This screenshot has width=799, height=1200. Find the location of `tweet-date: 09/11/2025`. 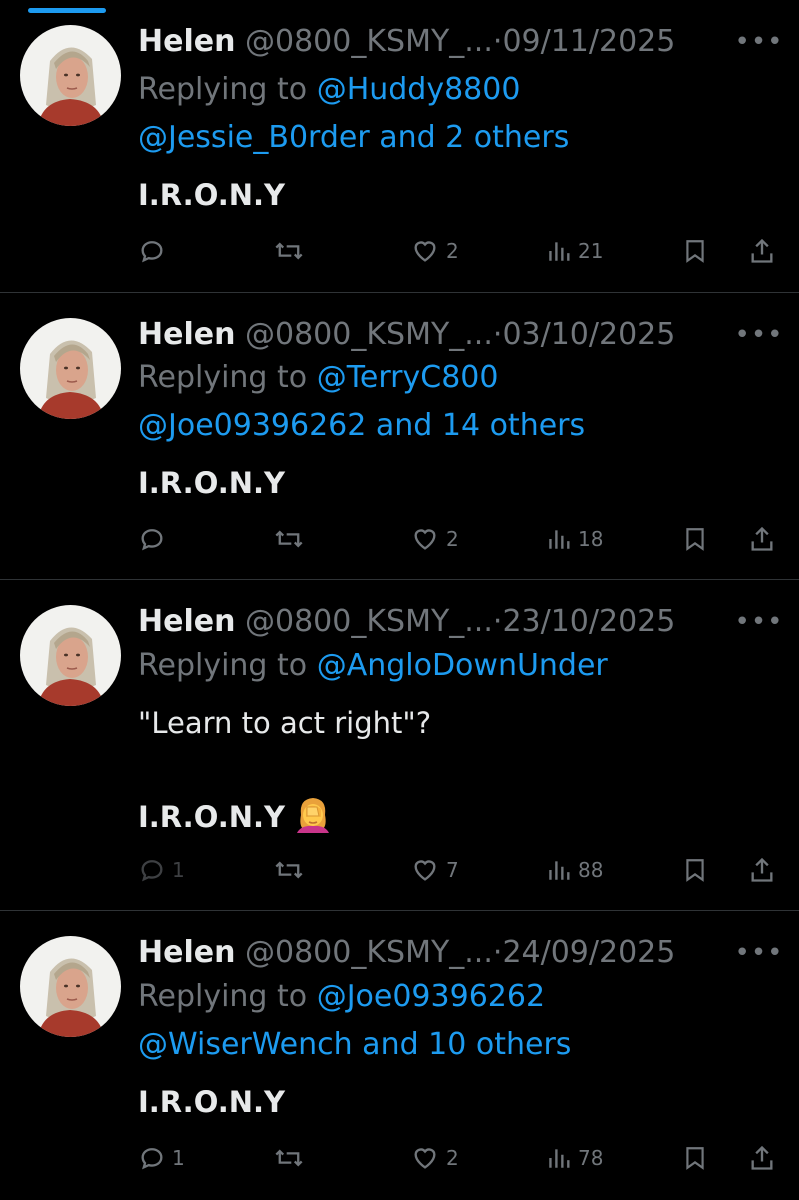

tweet-date: 09/11/2025 is located at coordinates (588, 41).